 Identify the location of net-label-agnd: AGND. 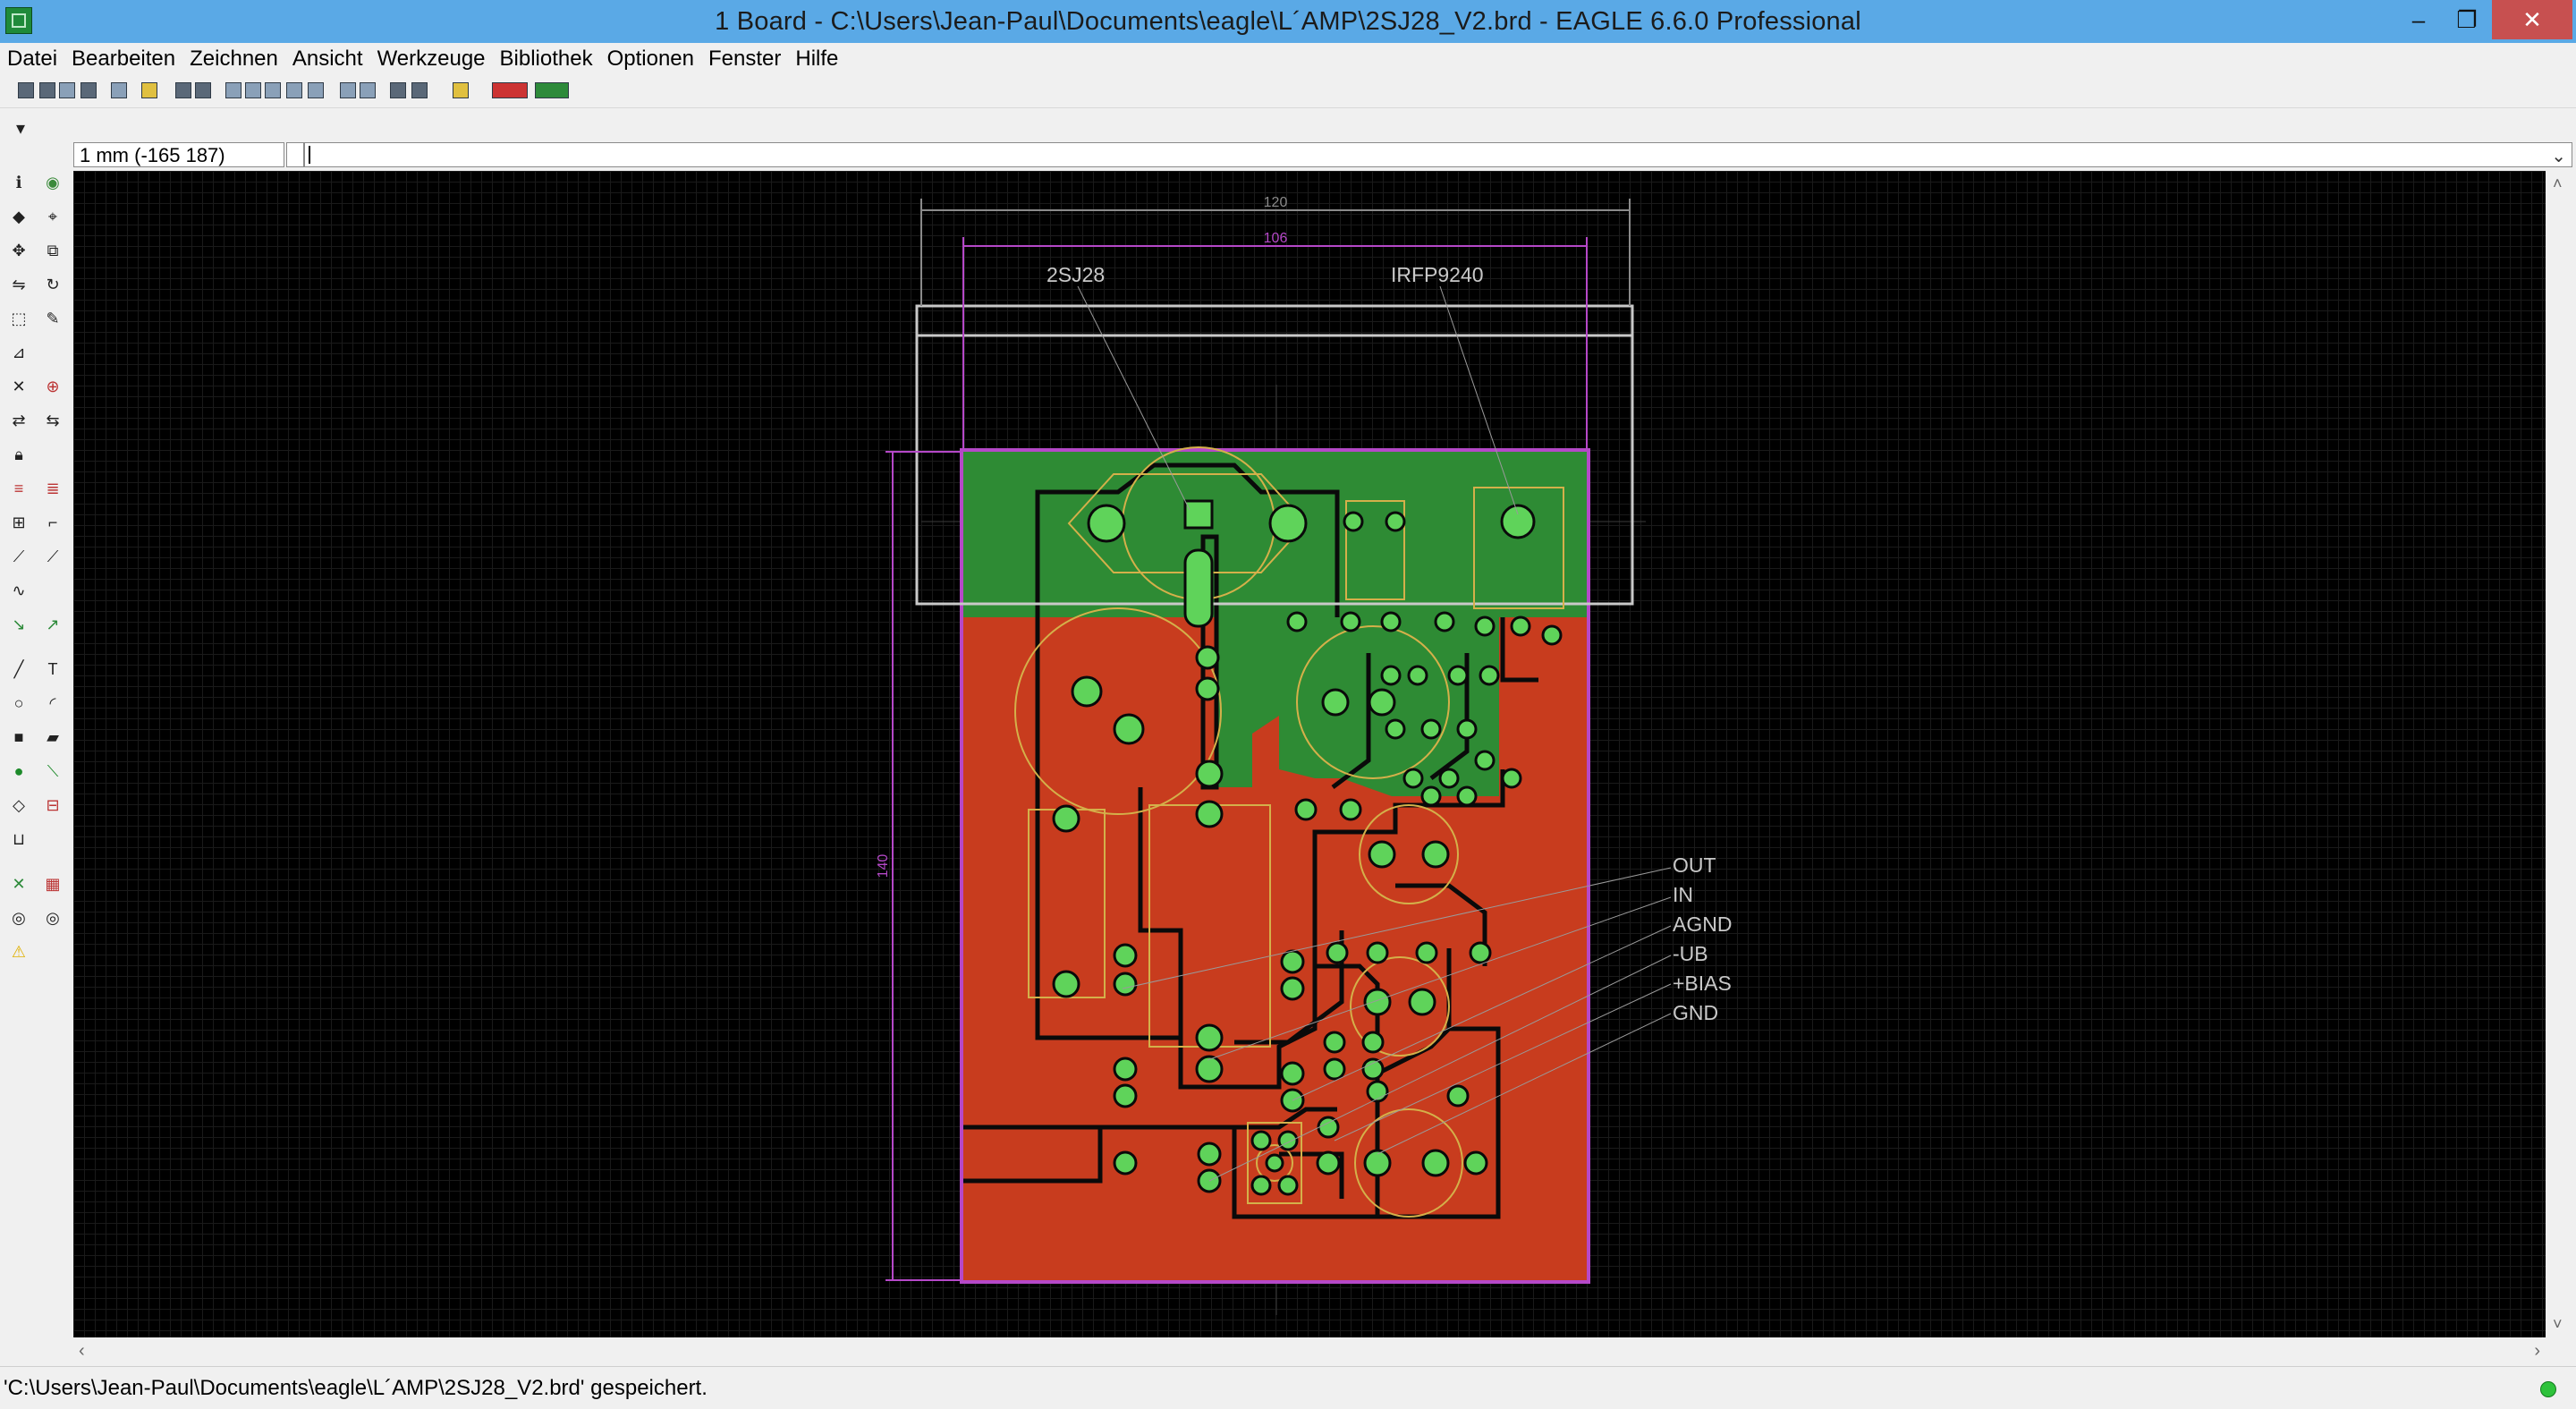
(1702, 924).